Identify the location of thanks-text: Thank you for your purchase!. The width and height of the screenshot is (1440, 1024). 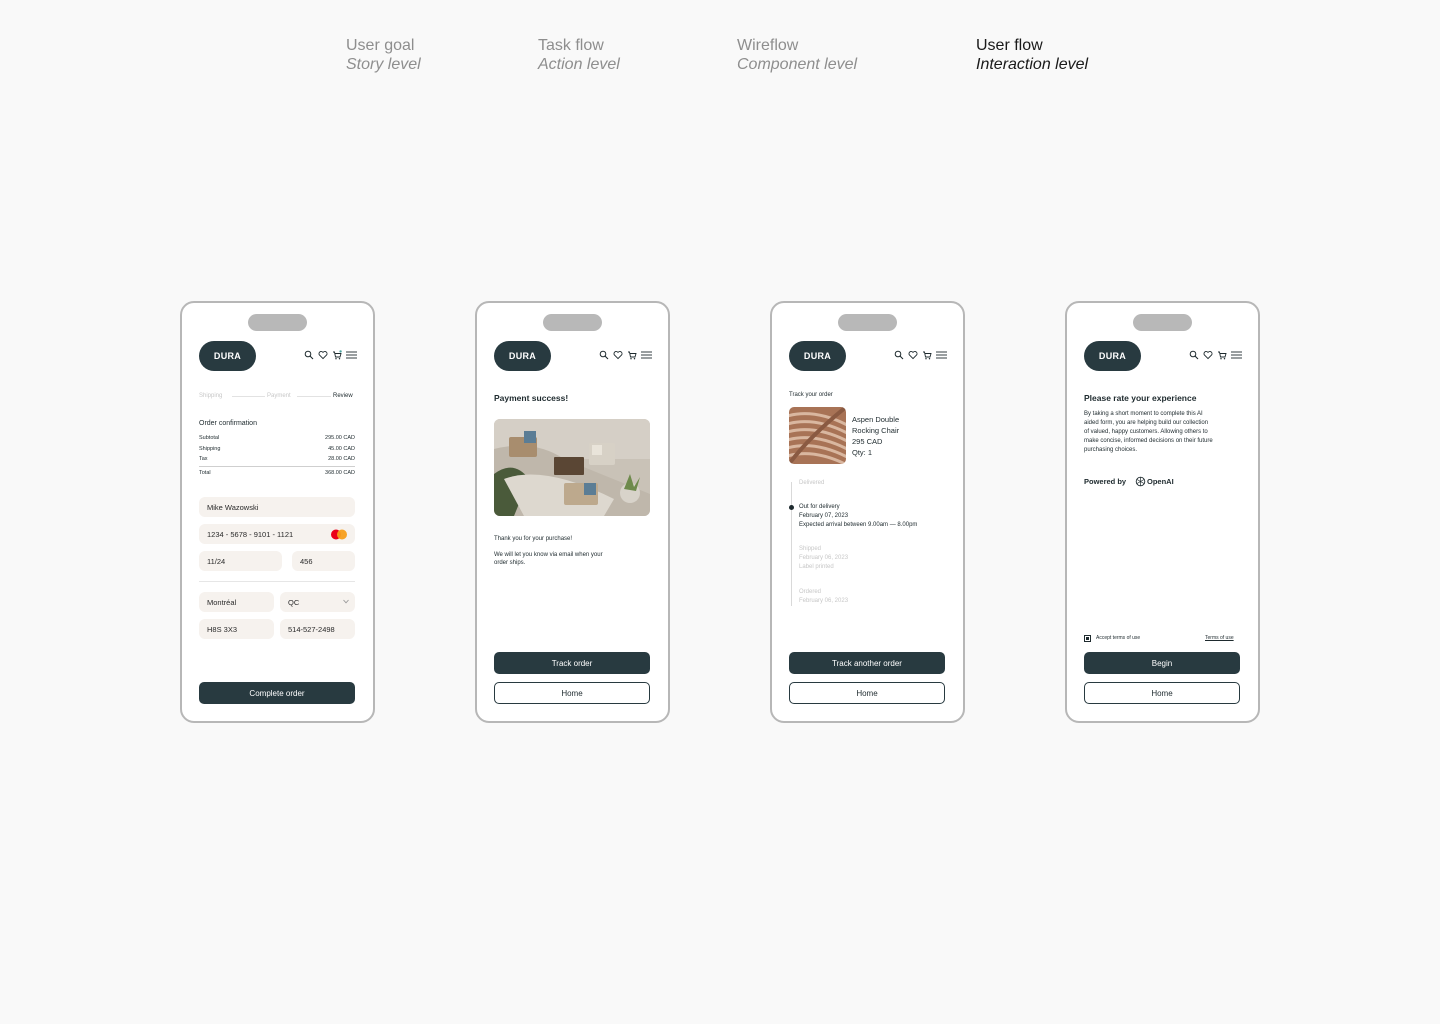
(533, 539).